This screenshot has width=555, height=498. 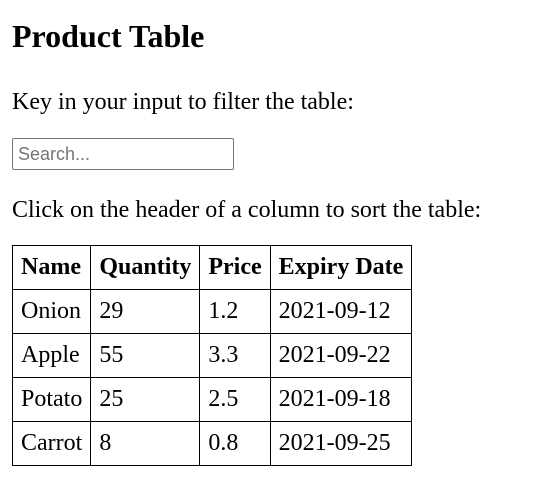 What do you see at coordinates (146, 356) in the screenshot?
I see `cell-quantity: 55` at bounding box center [146, 356].